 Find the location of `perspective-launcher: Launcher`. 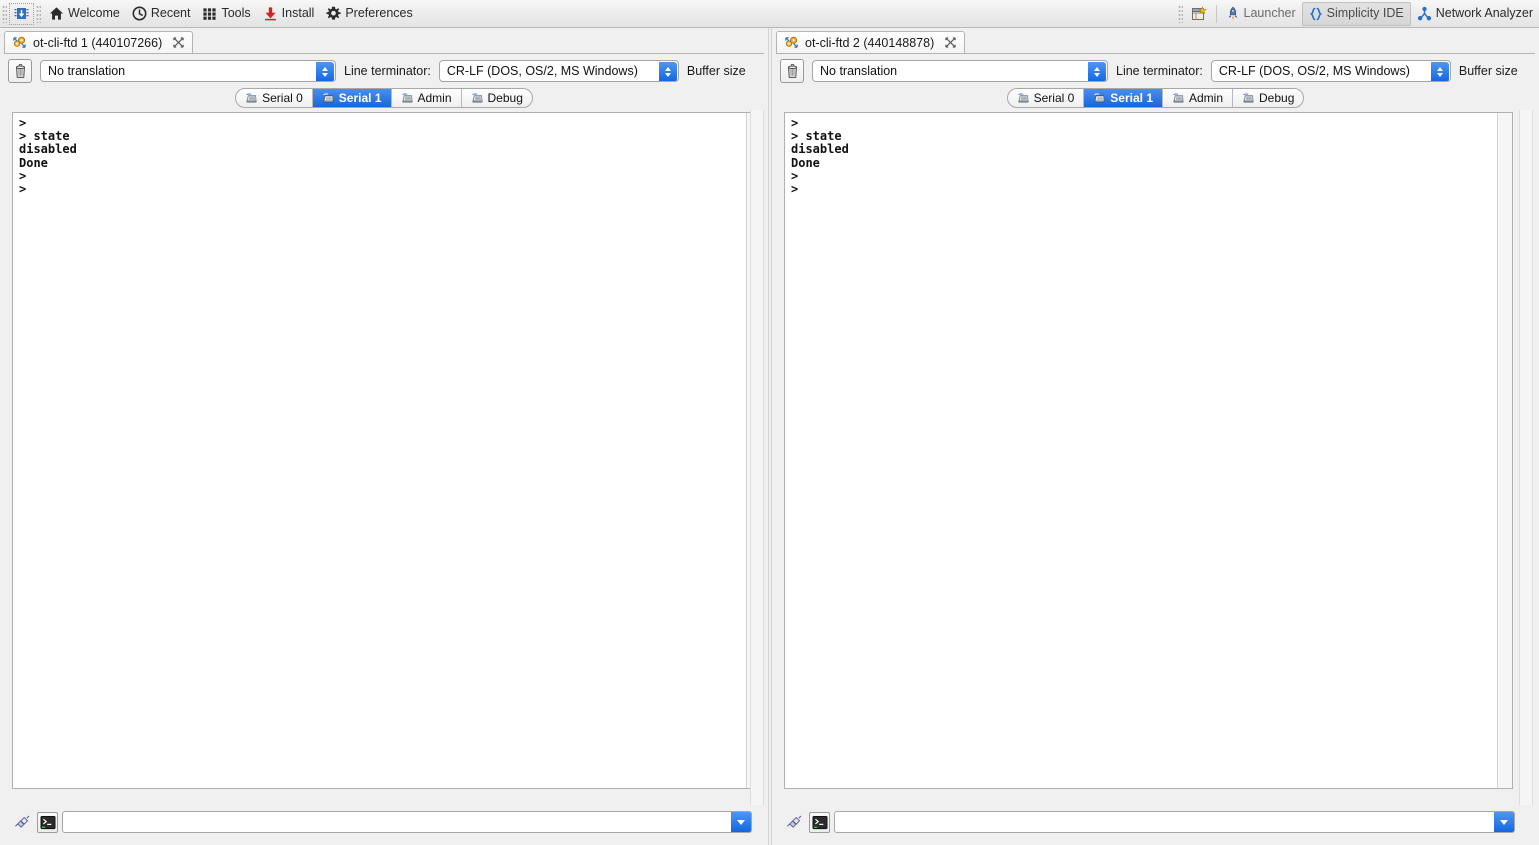

perspective-launcher: Launcher is located at coordinates (1261, 14).